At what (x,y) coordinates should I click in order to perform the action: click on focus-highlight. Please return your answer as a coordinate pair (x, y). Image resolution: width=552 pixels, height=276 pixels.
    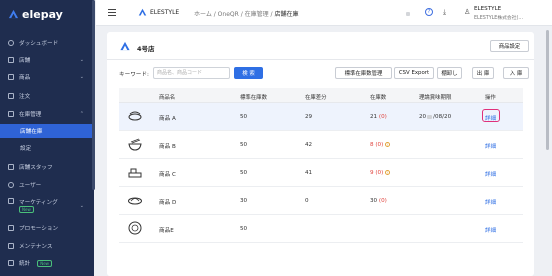
    Looking at the image, I should click on (491, 115).